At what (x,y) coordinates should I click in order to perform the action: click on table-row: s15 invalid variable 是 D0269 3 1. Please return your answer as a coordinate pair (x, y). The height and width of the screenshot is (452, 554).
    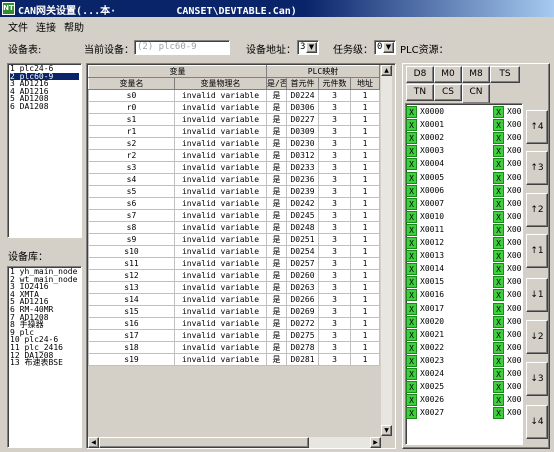
    Looking at the image, I should click on (234, 311).